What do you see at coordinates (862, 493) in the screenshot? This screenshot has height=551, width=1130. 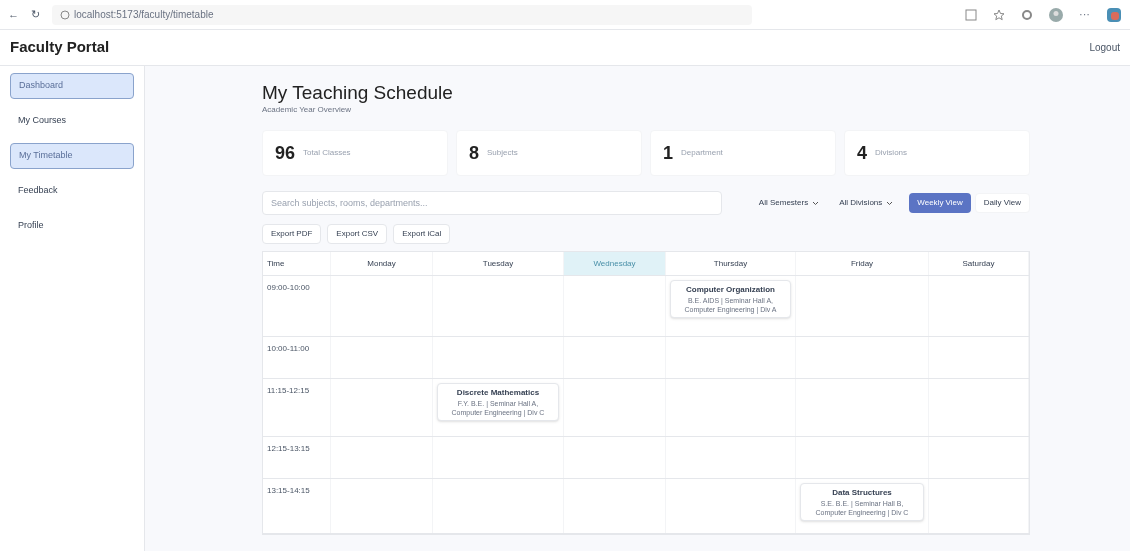 I see `class-subject: Data Structures` at bounding box center [862, 493].